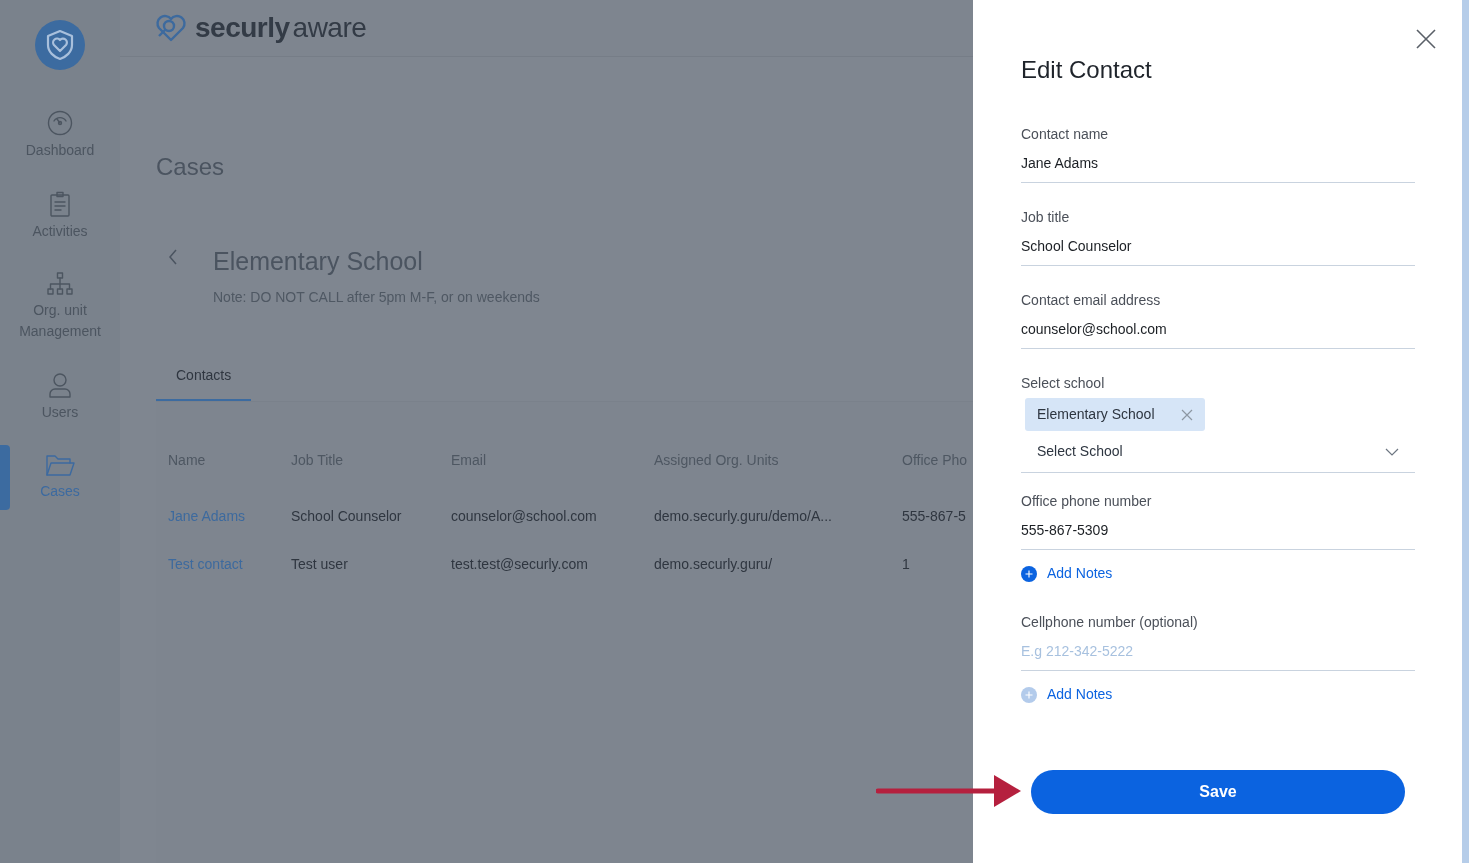 Image resolution: width=1469 pixels, height=863 pixels. Describe the element at coordinates (1087, 70) in the screenshot. I see `drawer-title: Edit Contact` at that location.